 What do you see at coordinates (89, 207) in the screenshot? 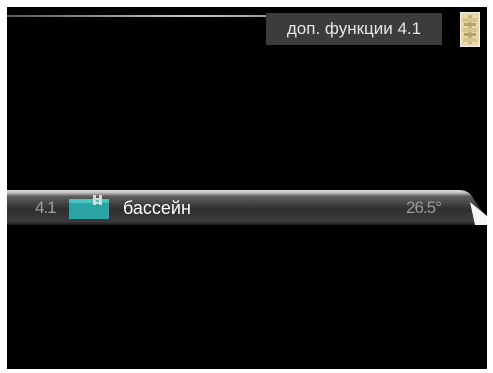
I see `pool-icon` at bounding box center [89, 207].